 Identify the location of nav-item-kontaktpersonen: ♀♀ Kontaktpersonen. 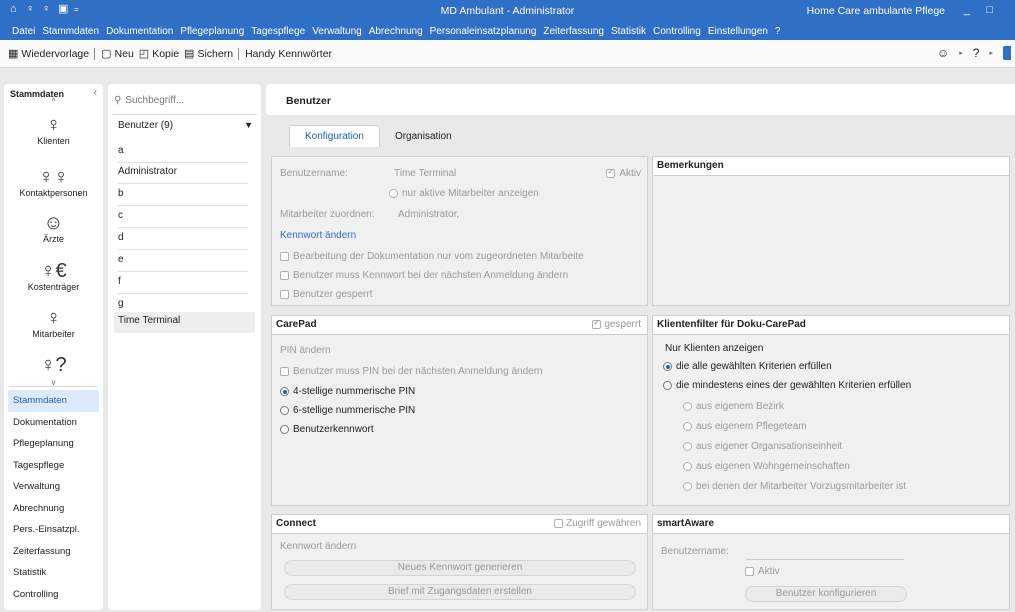
(53, 182).